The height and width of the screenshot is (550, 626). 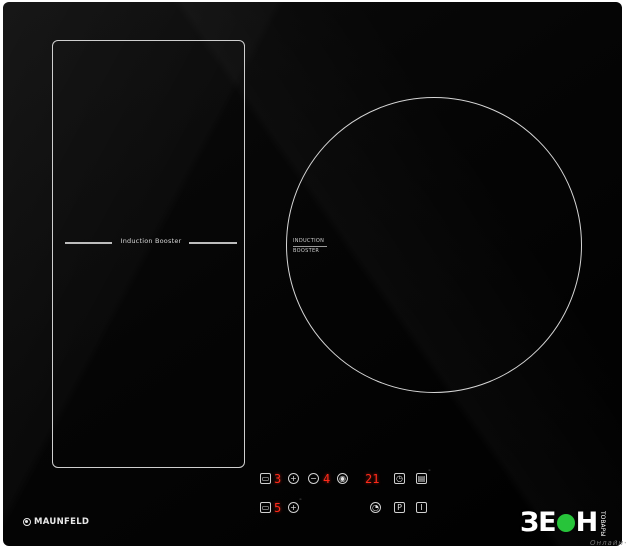 What do you see at coordinates (27, 522) in the screenshot?
I see `brand-mark-icon` at bounding box center [27, 522].